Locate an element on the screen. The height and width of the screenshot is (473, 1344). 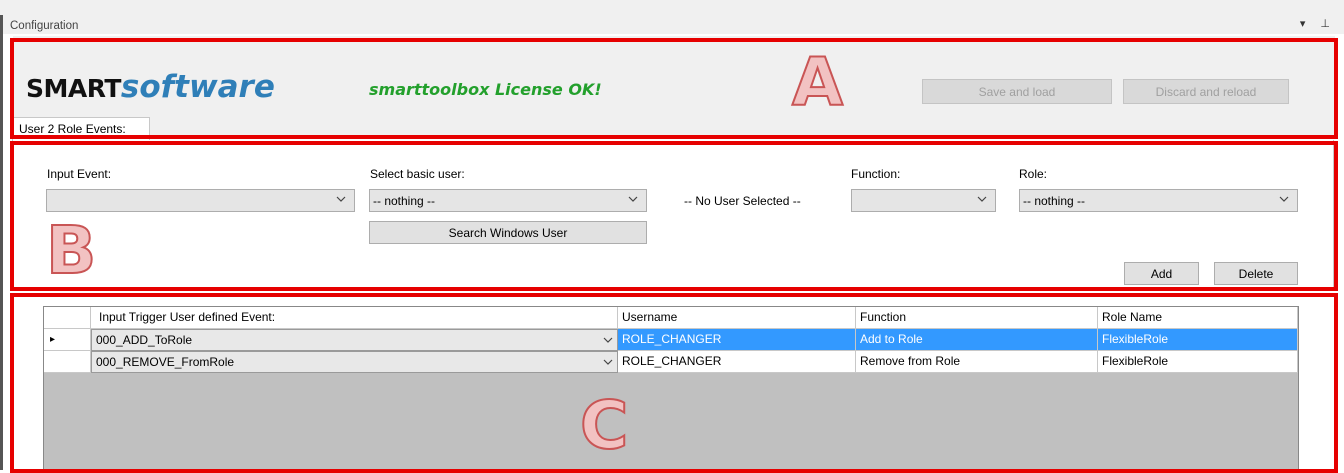
window-titlebar: Configuration ▾ ⊥ is located at coordinates (672, 17).